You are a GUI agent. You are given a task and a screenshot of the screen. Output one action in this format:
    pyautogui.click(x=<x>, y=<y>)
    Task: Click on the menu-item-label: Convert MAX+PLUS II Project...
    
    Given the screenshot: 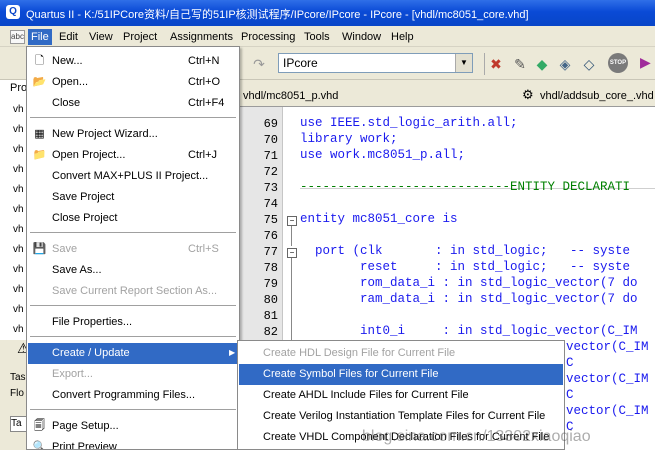 What is the action you would take?
    pyautogui.click(x=130, y=176)
    